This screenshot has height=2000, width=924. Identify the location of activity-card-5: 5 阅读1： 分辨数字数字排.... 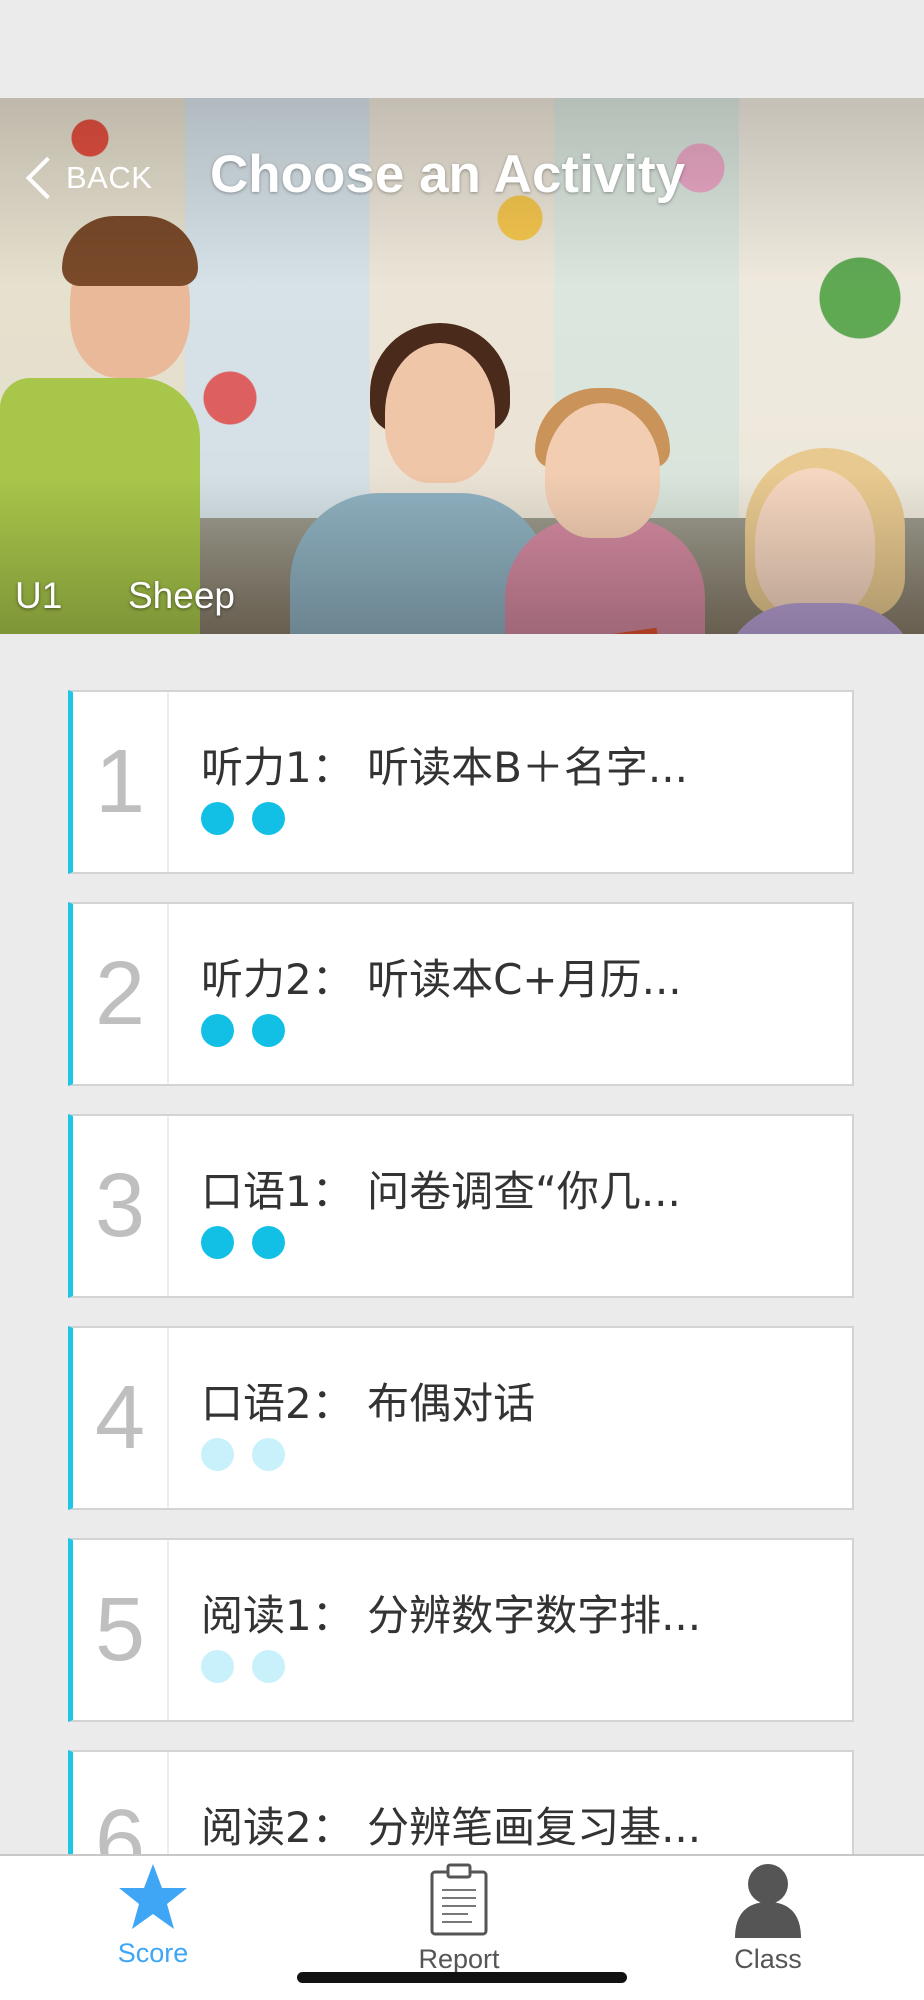
(461, 1630).